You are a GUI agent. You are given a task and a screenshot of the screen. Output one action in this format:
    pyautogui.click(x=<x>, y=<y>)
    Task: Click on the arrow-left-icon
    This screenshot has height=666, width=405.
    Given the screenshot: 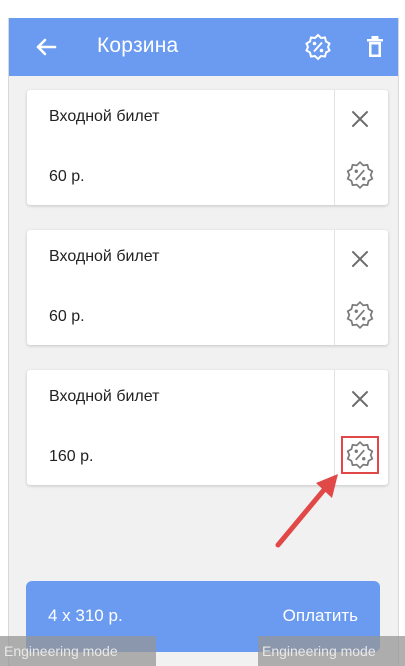 What is the action you would take?
    pyautogui.click(x=46, y=47)
    